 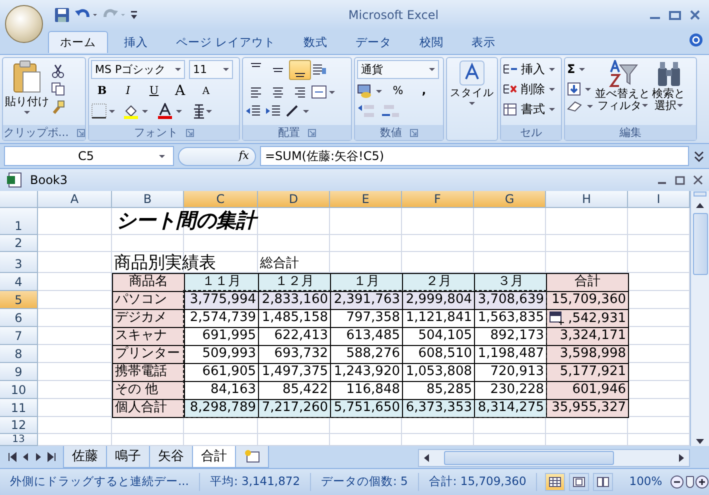 I want to click on zoom-slider-thumb, so click(x=690, y=482).